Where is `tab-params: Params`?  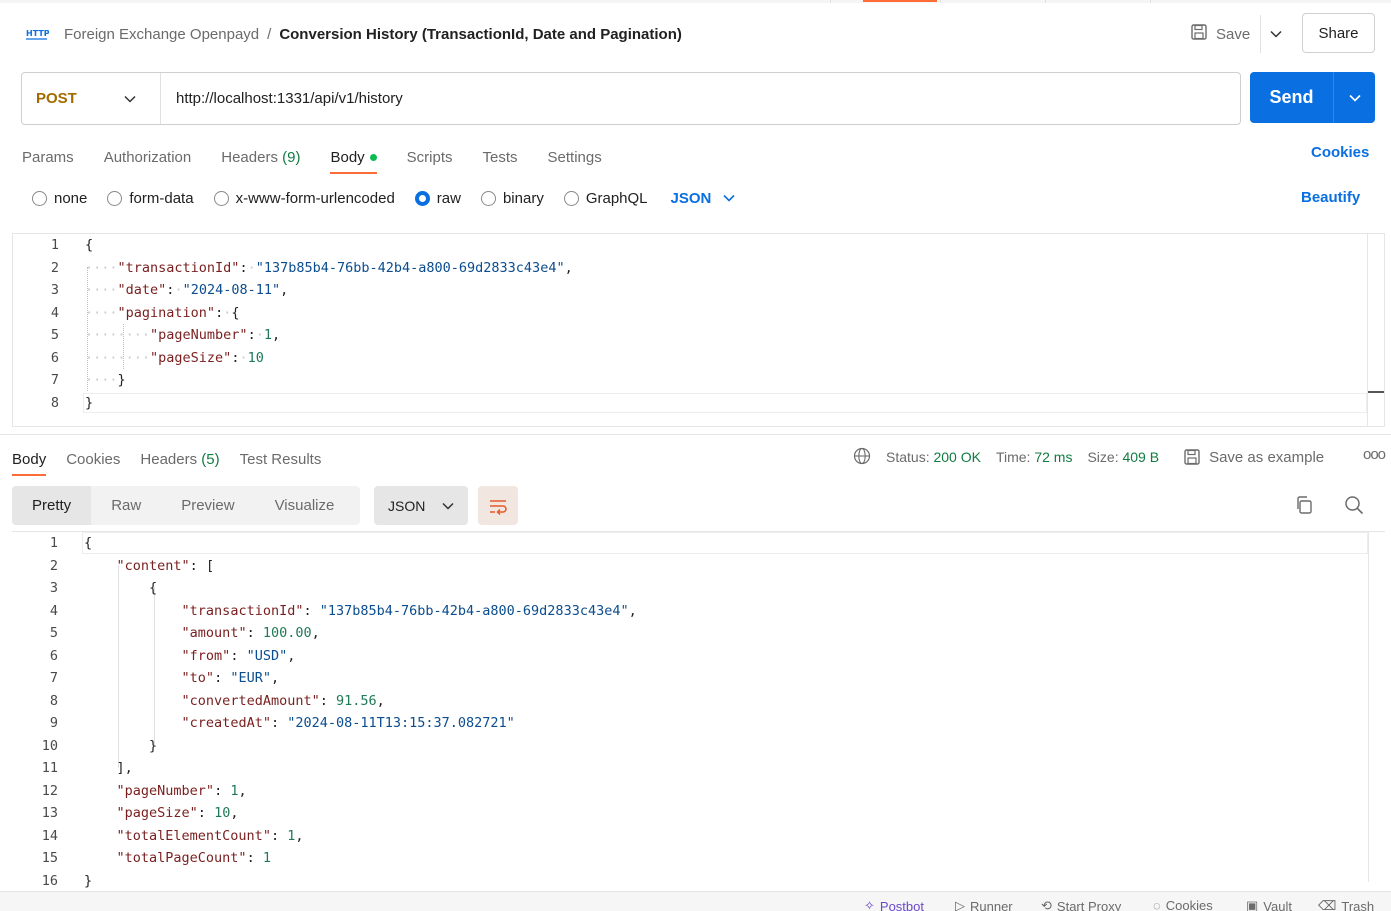
tab-params: Params is located at coordinates (48, 157).